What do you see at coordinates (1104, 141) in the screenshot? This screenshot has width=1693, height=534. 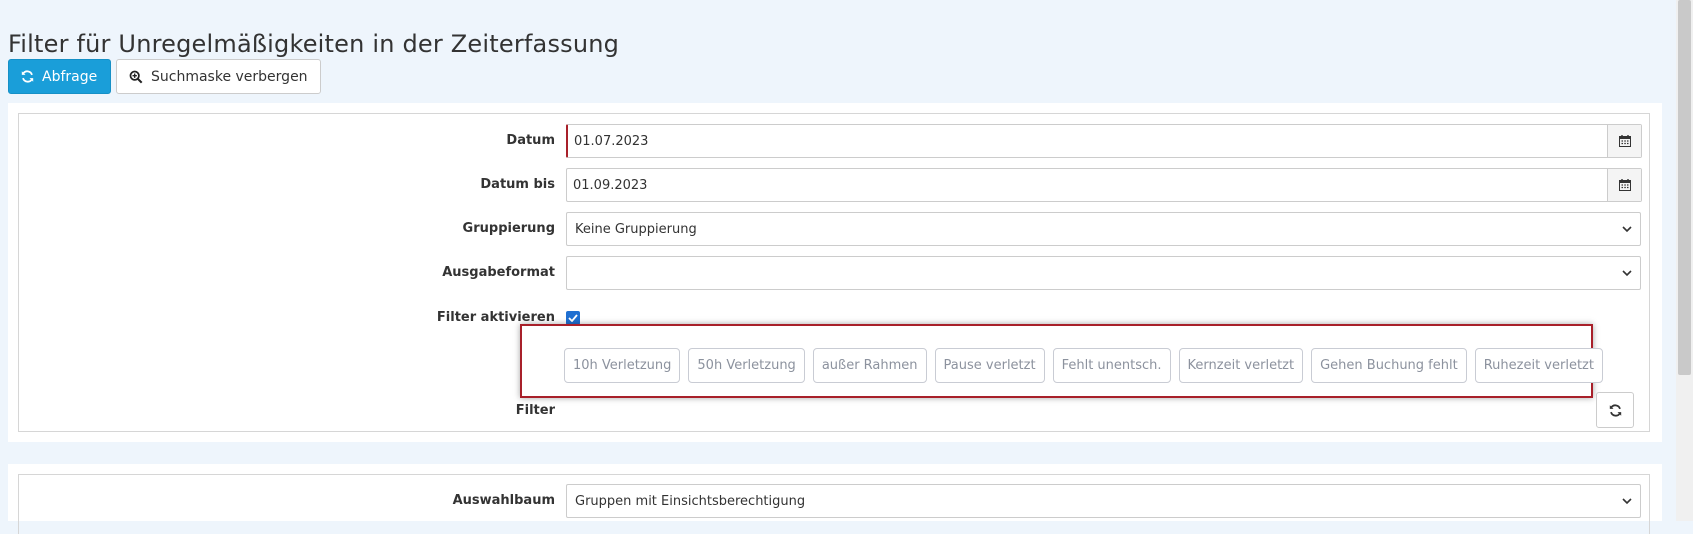 I see `date-field: 01.07.2023` at bounding box center [1104, 141].